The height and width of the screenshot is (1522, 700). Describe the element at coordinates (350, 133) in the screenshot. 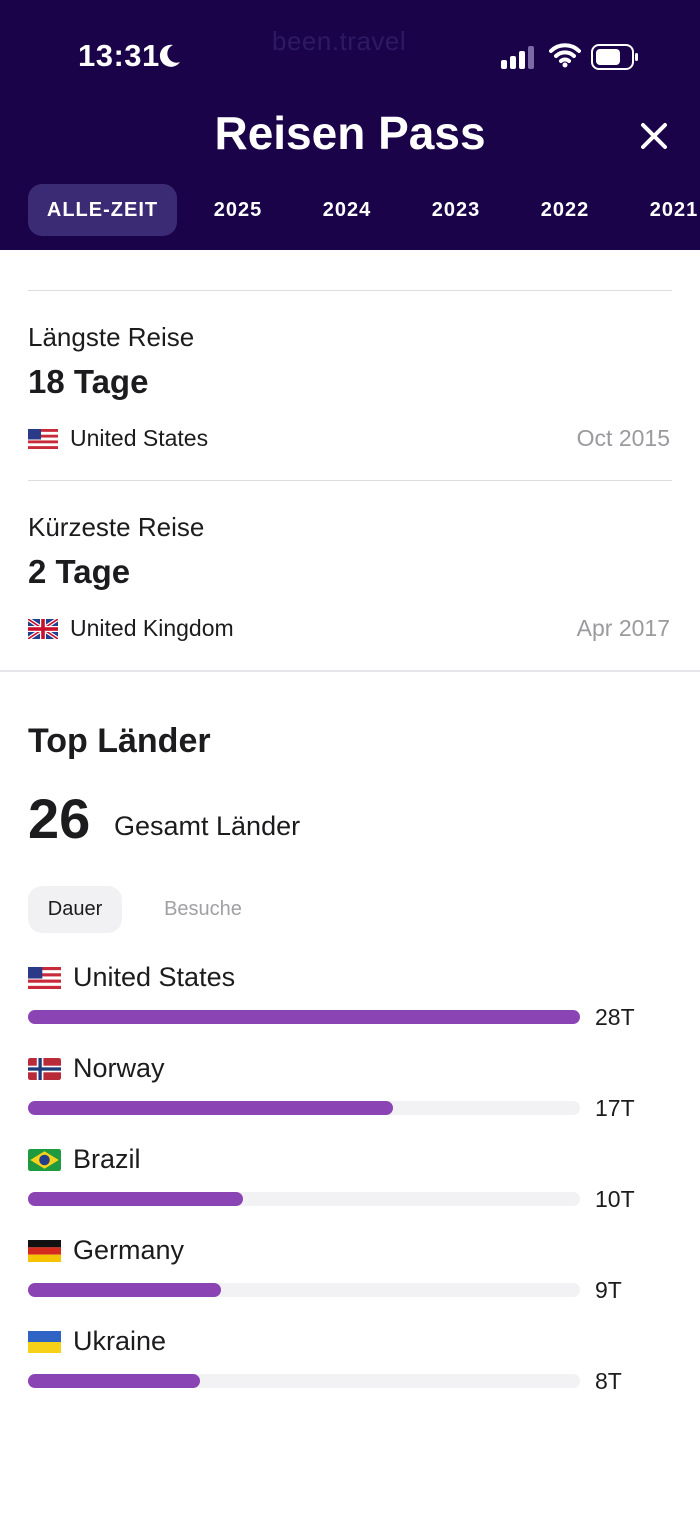

I see `page-title: Reisen Pass` at that location.